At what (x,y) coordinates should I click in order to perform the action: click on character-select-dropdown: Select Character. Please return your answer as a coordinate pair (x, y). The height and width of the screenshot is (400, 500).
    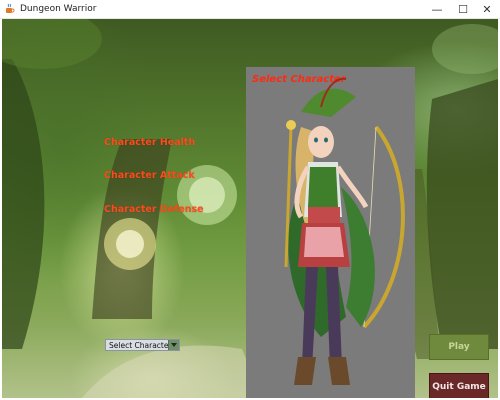
    Looking at the image, I should click on (142, 345).